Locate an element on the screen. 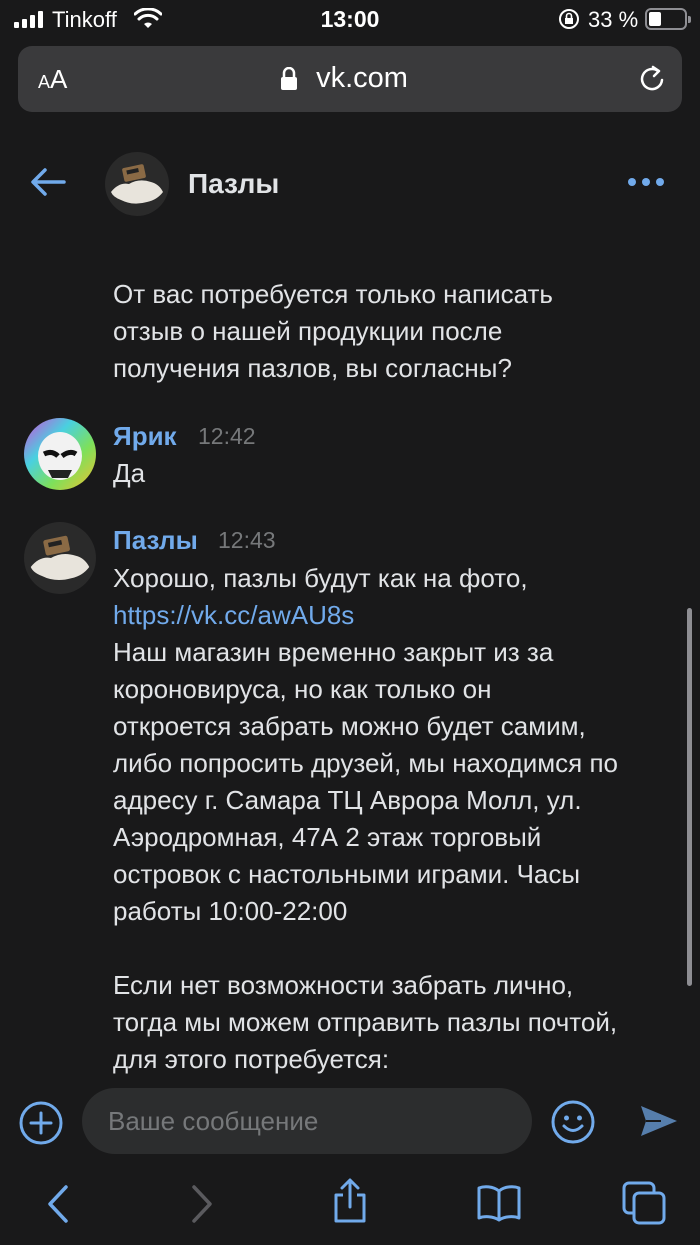 The height and width of the screenshot is (1245, 700). message-author: Пазлы is located at coordinates (155, 540).